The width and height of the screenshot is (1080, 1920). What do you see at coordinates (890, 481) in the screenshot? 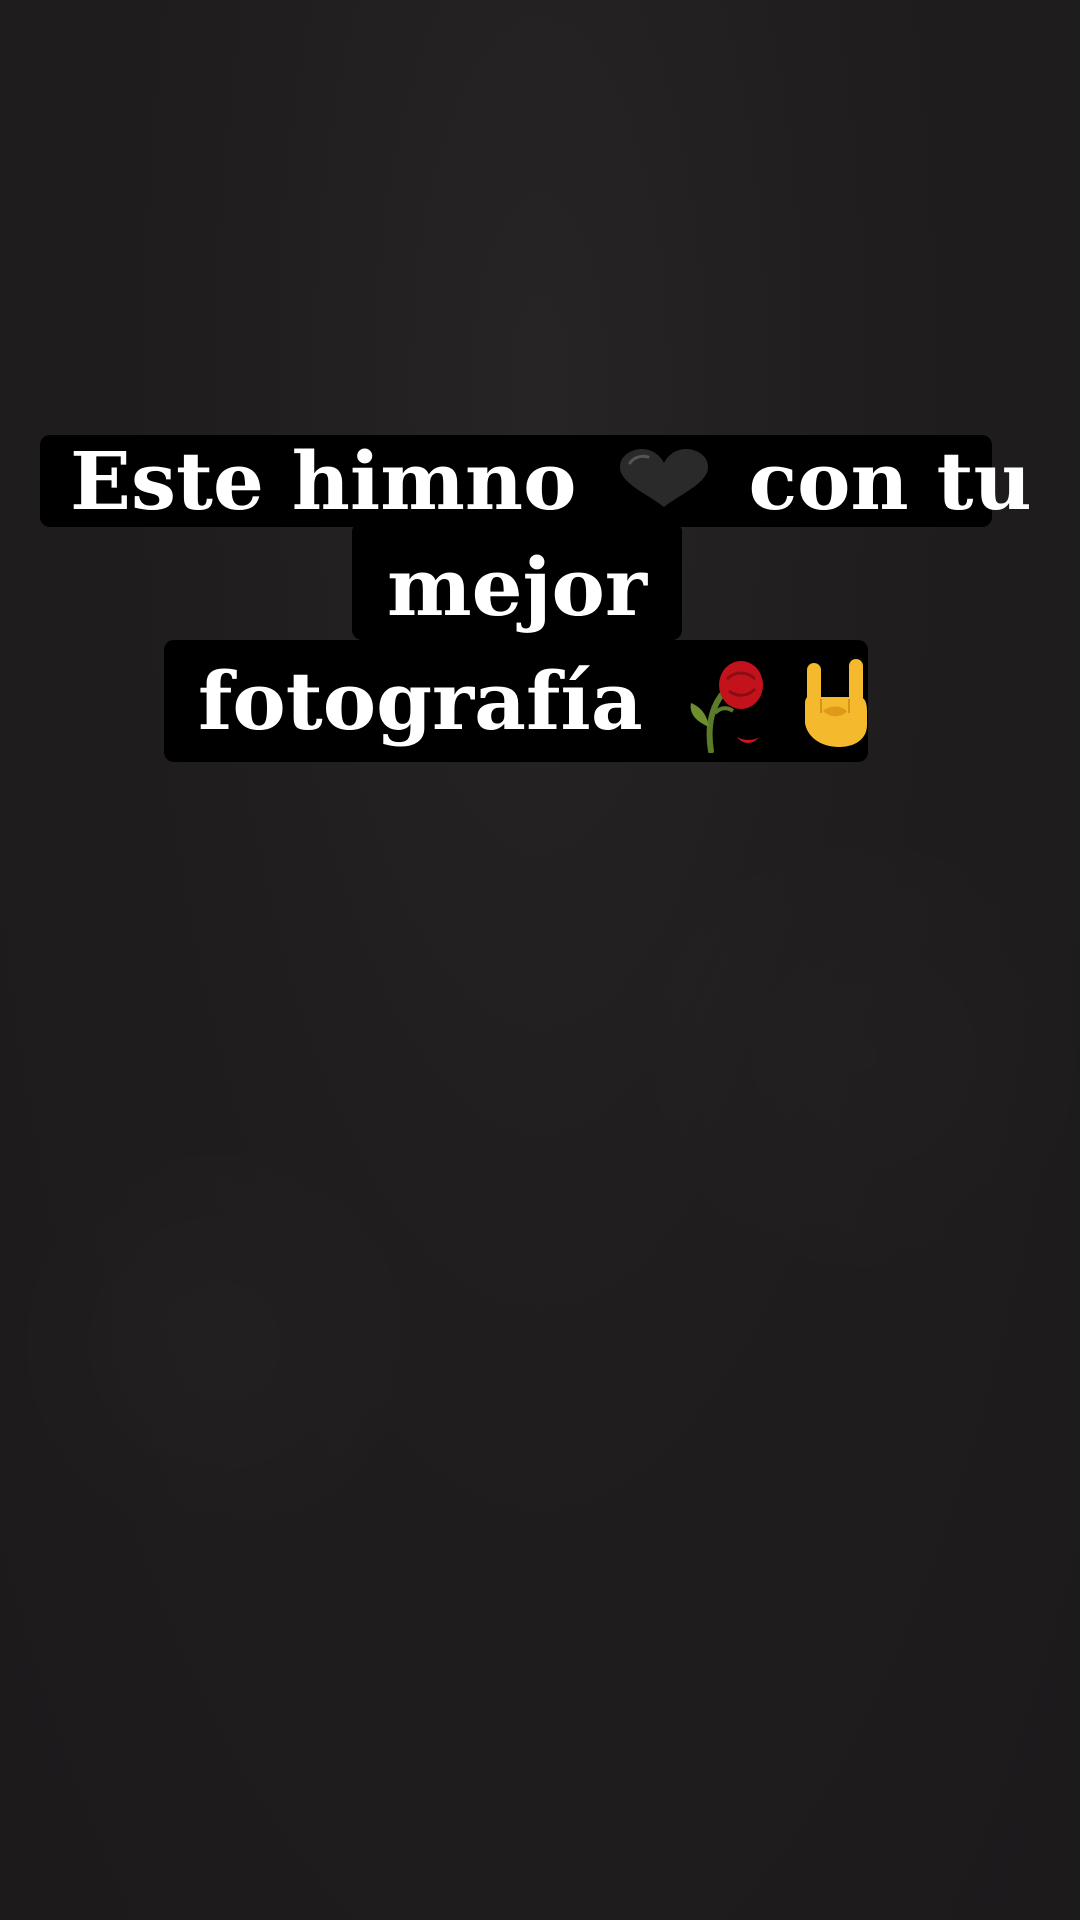
I see `caption-text-con-tu: con tu` at bounding box center [890, 481].